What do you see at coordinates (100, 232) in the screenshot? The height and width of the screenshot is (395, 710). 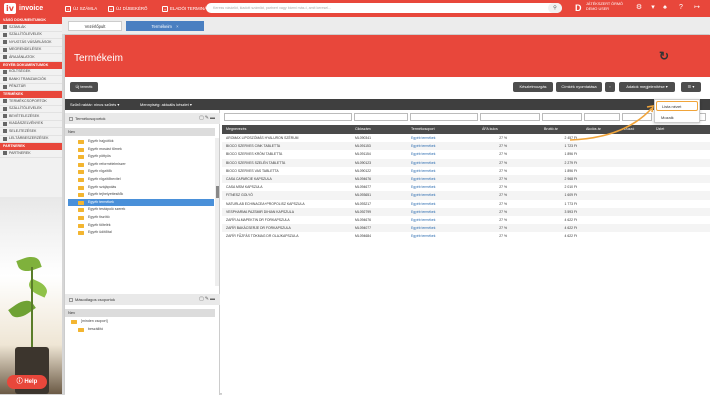 I see `tree-item-label: Egyéb üdítőital` at bounding box center [100, 232].